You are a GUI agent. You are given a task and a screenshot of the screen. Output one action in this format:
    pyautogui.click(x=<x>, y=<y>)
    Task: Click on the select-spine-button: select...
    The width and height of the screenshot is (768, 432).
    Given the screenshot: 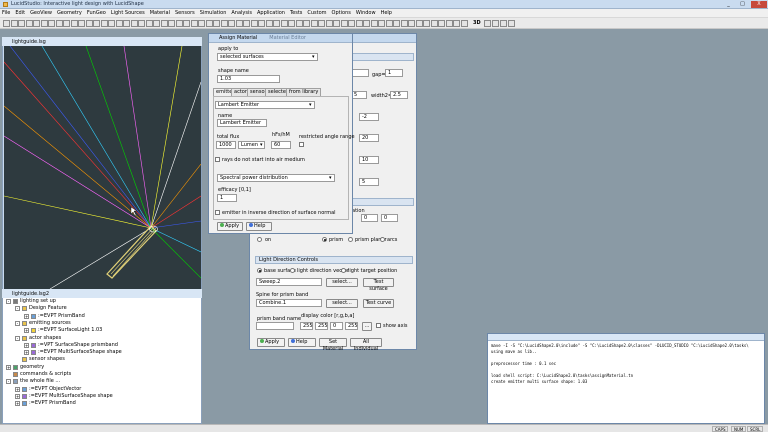 What is the action you would take?
    pyautogui.click(x=342, y=303)
    